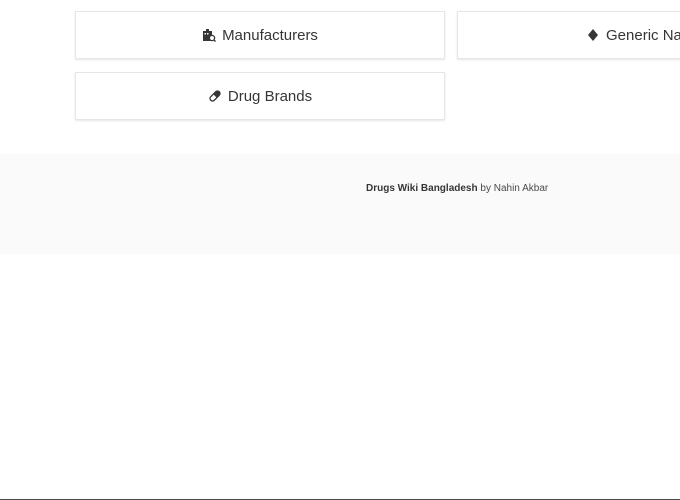 The image size is (680, 500). What do you see at coordinates (593, 35) in the screenshot?
I see `diamond-icon` at bounding box center [593, 35].